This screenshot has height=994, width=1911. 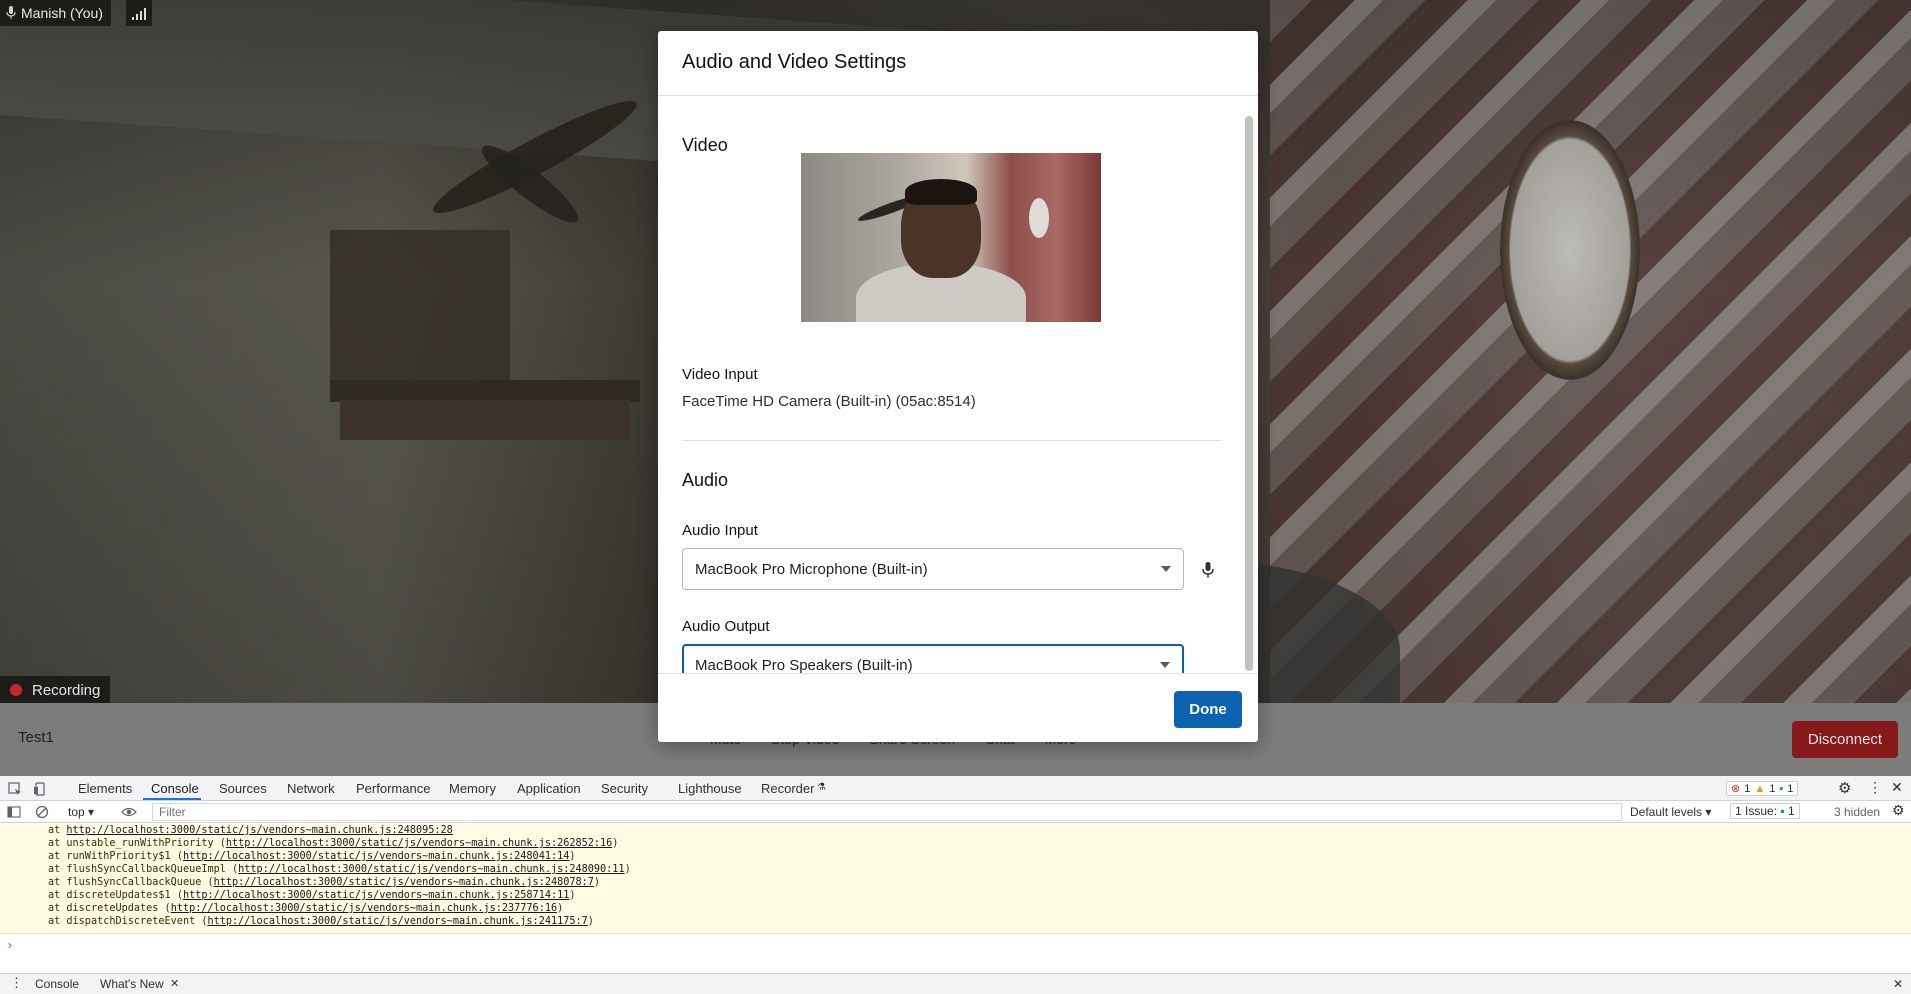 What do you see at coordinates (624, 788) in the screenshot?
I see `tab-security: Security` at bounding box center [624, 788].